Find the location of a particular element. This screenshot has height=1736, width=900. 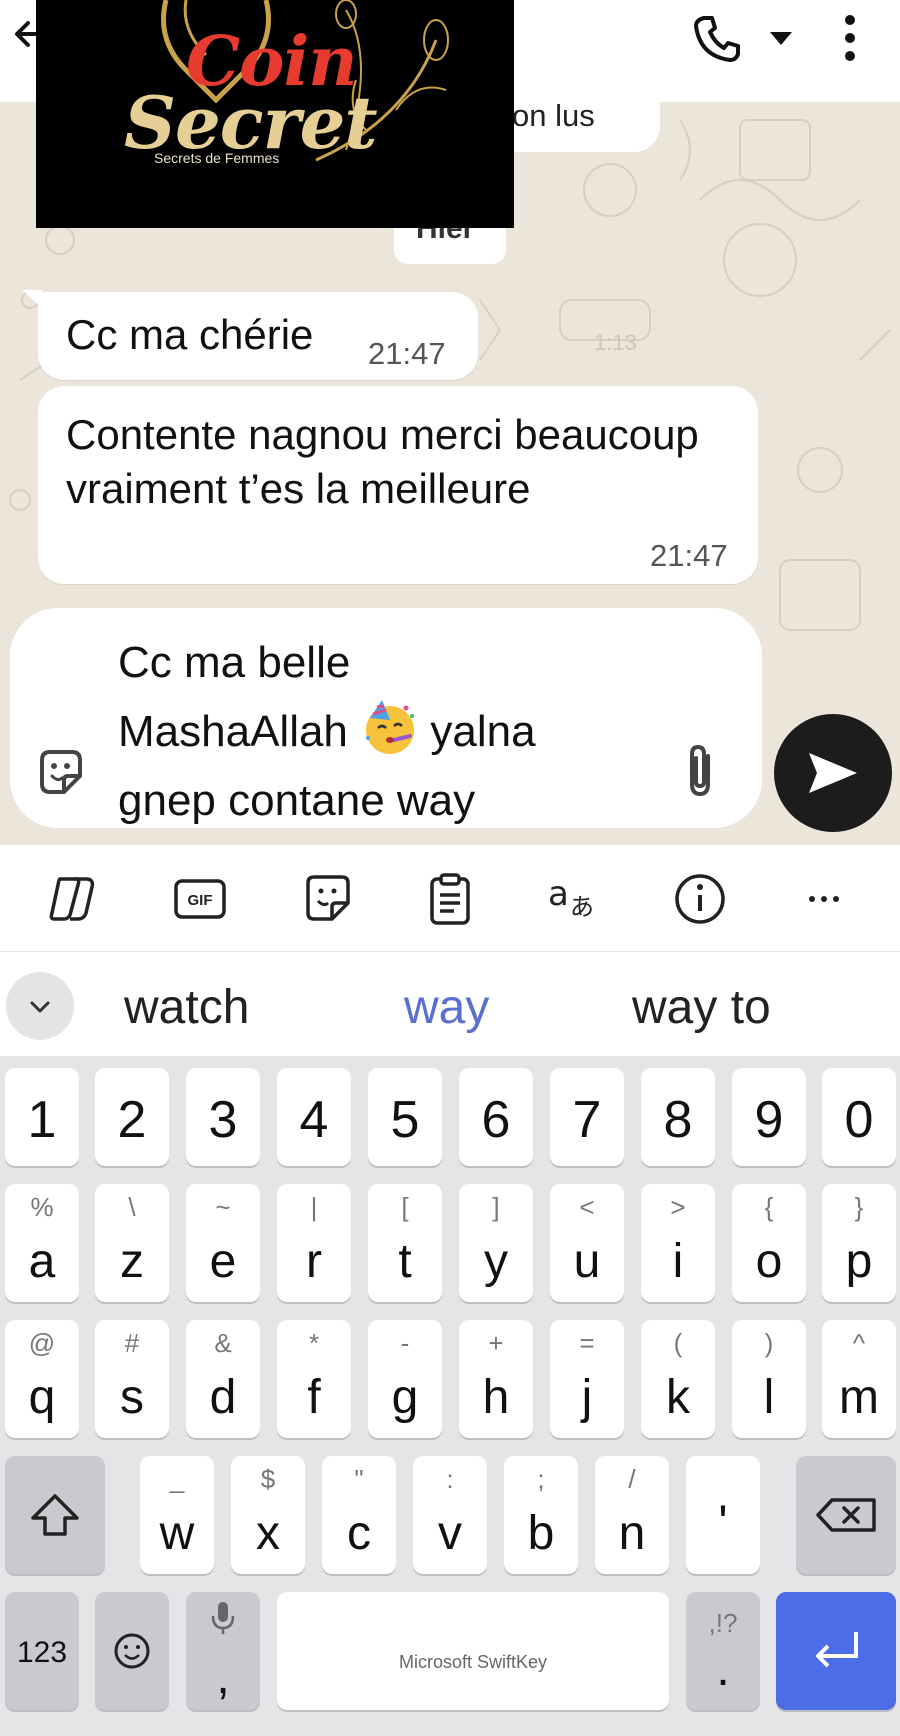

emoji-key is located at coordinates (132, 1651).